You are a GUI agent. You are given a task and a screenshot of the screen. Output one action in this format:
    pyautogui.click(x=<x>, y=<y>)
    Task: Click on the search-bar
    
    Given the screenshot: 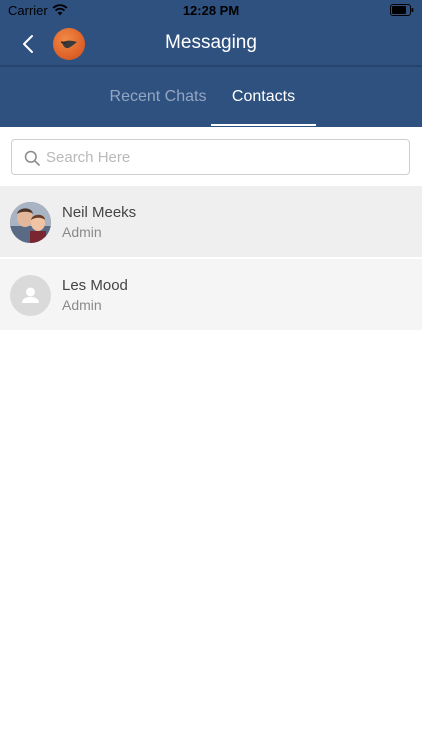 What is the action you would take?
    pyautogui.click(x=210, y=157)
    